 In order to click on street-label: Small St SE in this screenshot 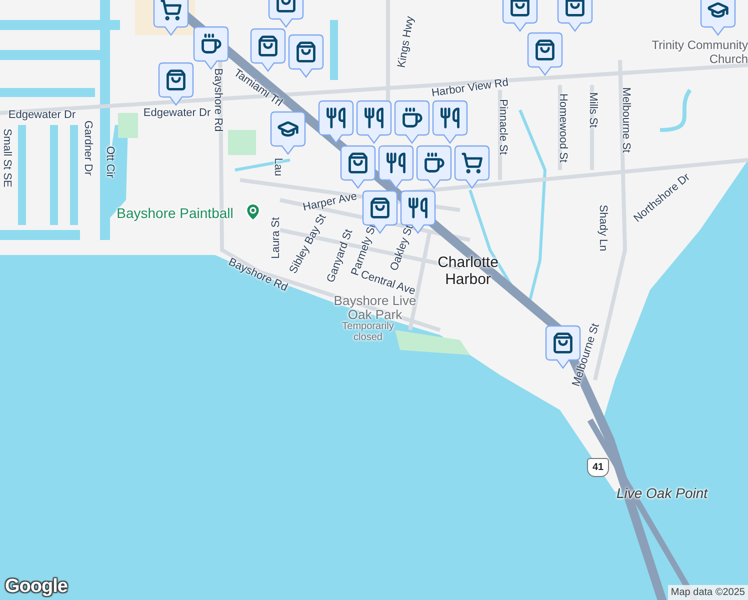, I will do `click(7, 158)`.